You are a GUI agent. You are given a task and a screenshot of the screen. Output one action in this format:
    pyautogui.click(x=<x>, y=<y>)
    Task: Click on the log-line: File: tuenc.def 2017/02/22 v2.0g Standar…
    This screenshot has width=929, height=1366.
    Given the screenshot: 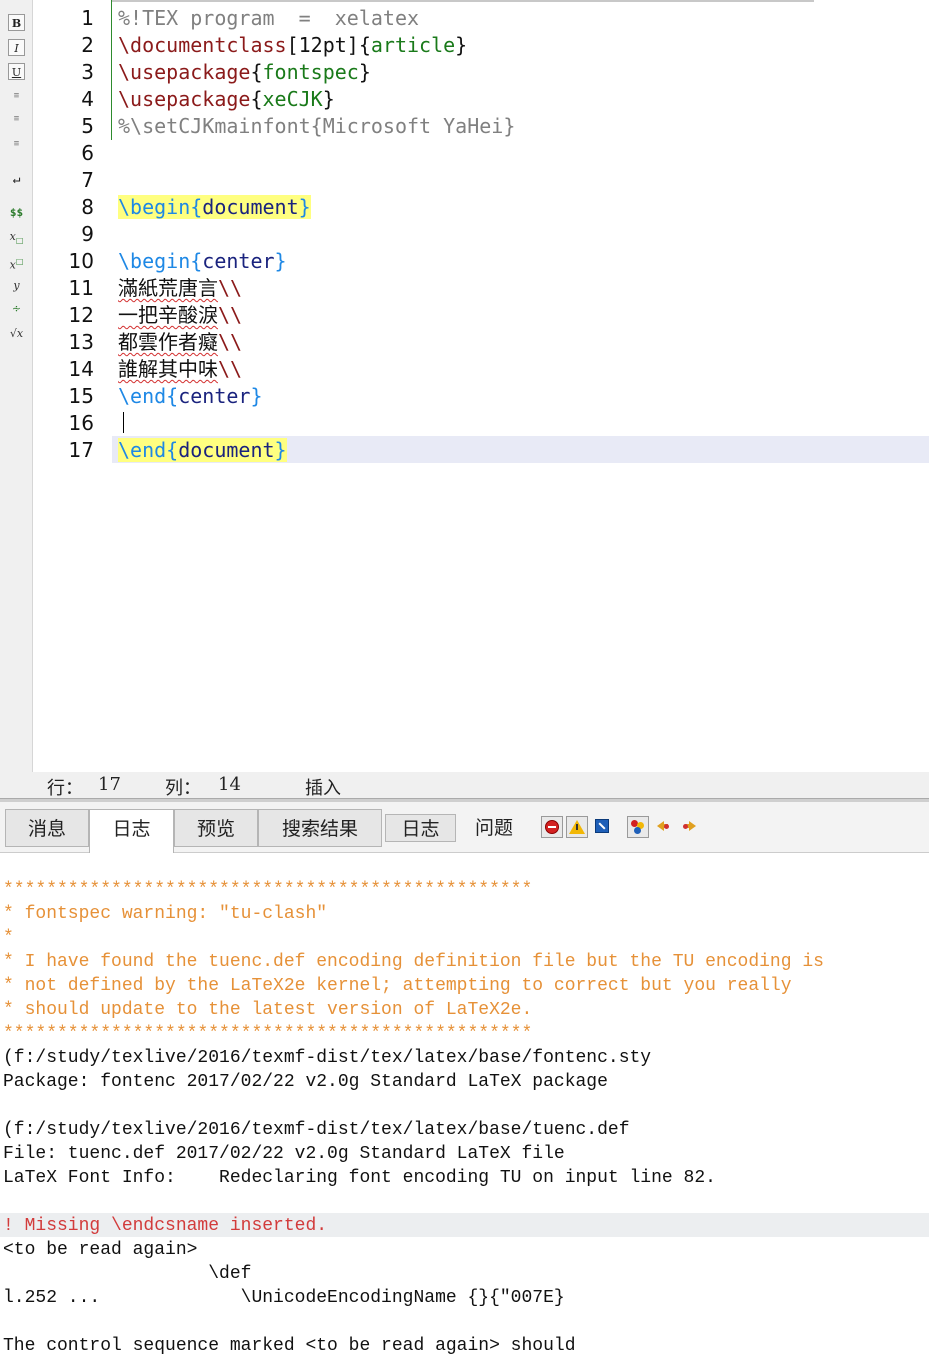 What is the action you would take?
    pyautogui.click(x=284, y=1154)
    